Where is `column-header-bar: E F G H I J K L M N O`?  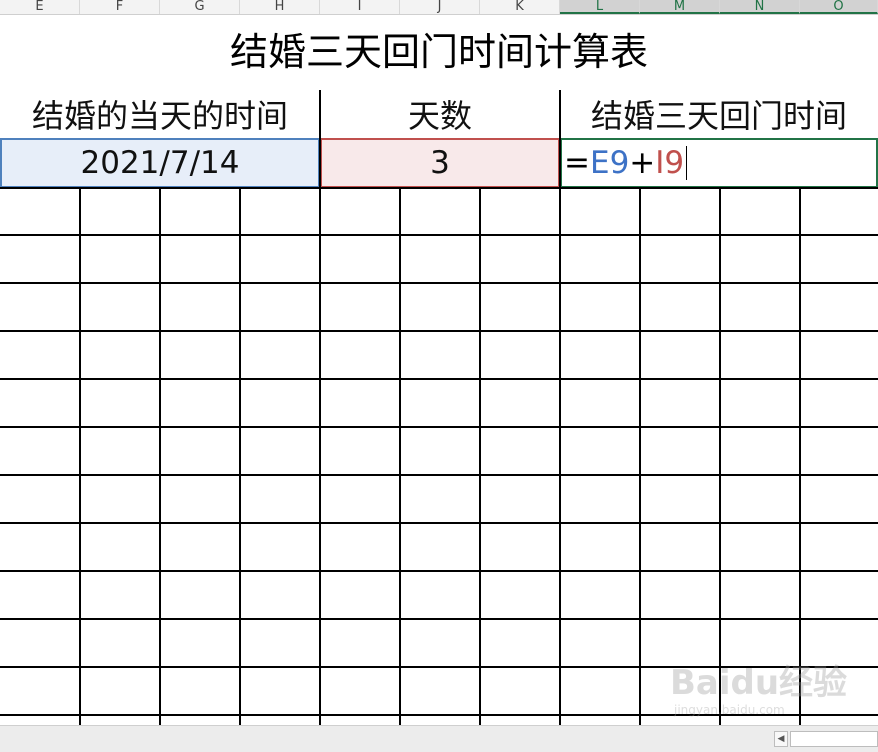
column-header-bar: E F G H I J K L M N O is located at coordinates (439, 7).